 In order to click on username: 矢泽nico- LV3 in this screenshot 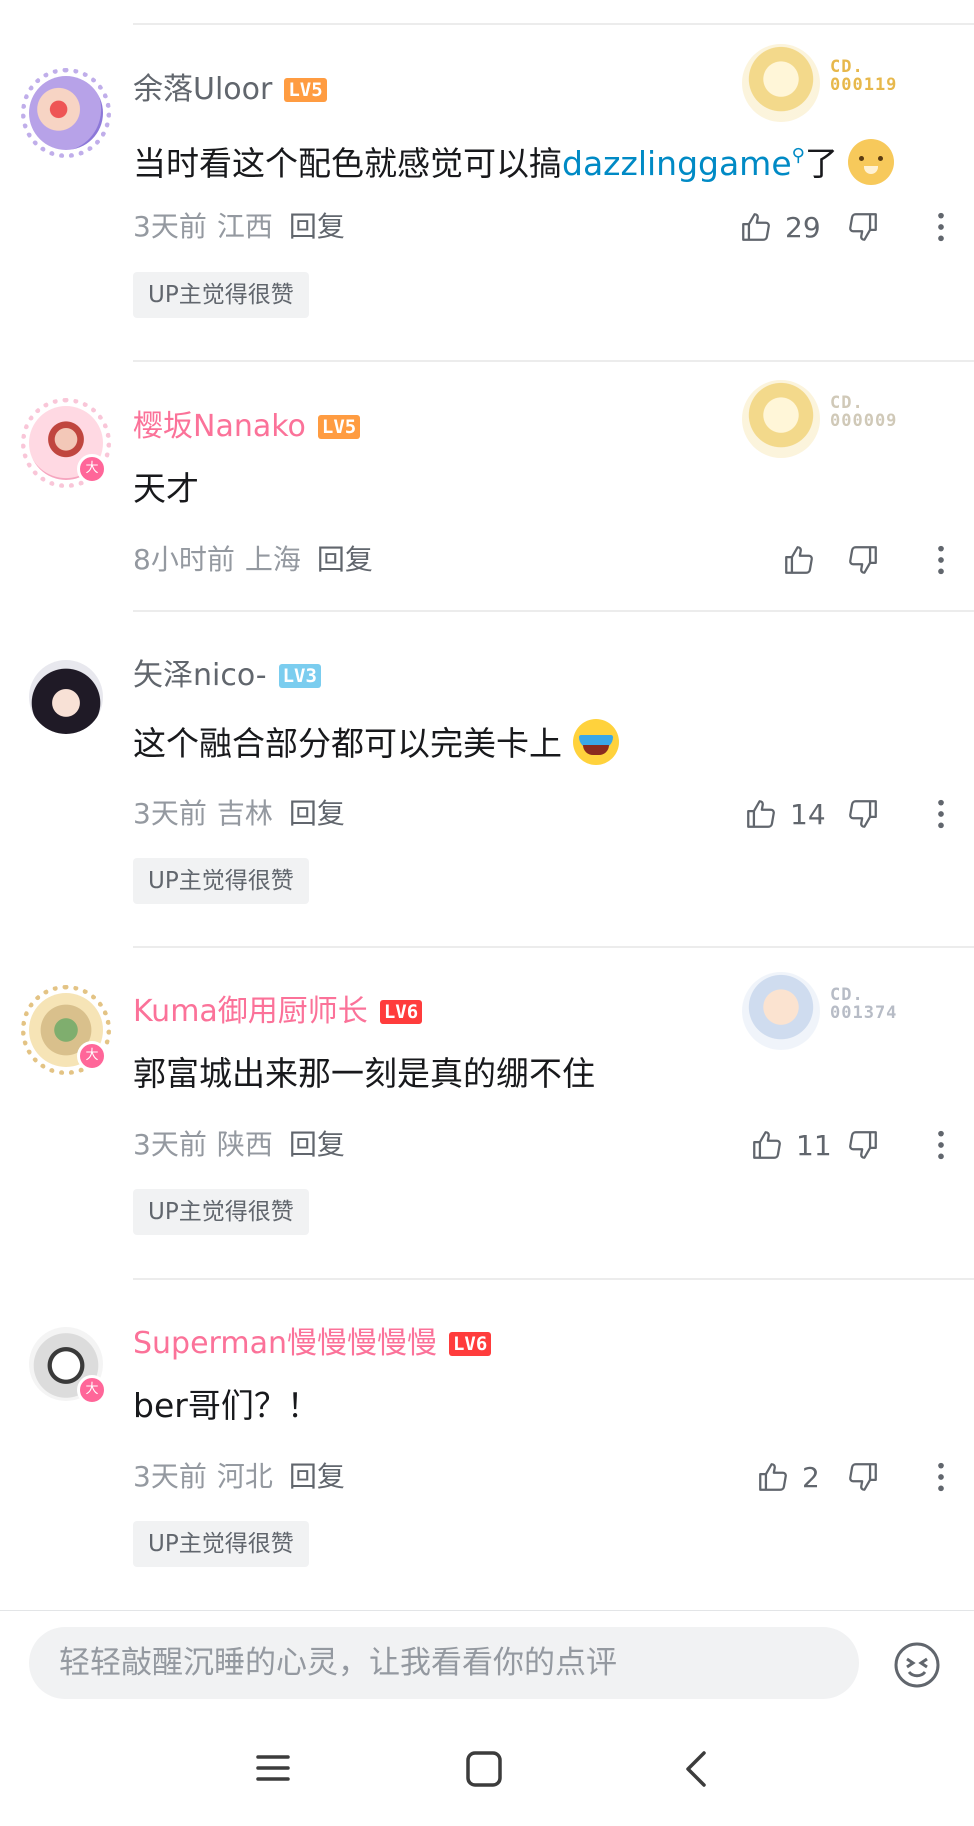, I will do `click(227, 676)`.